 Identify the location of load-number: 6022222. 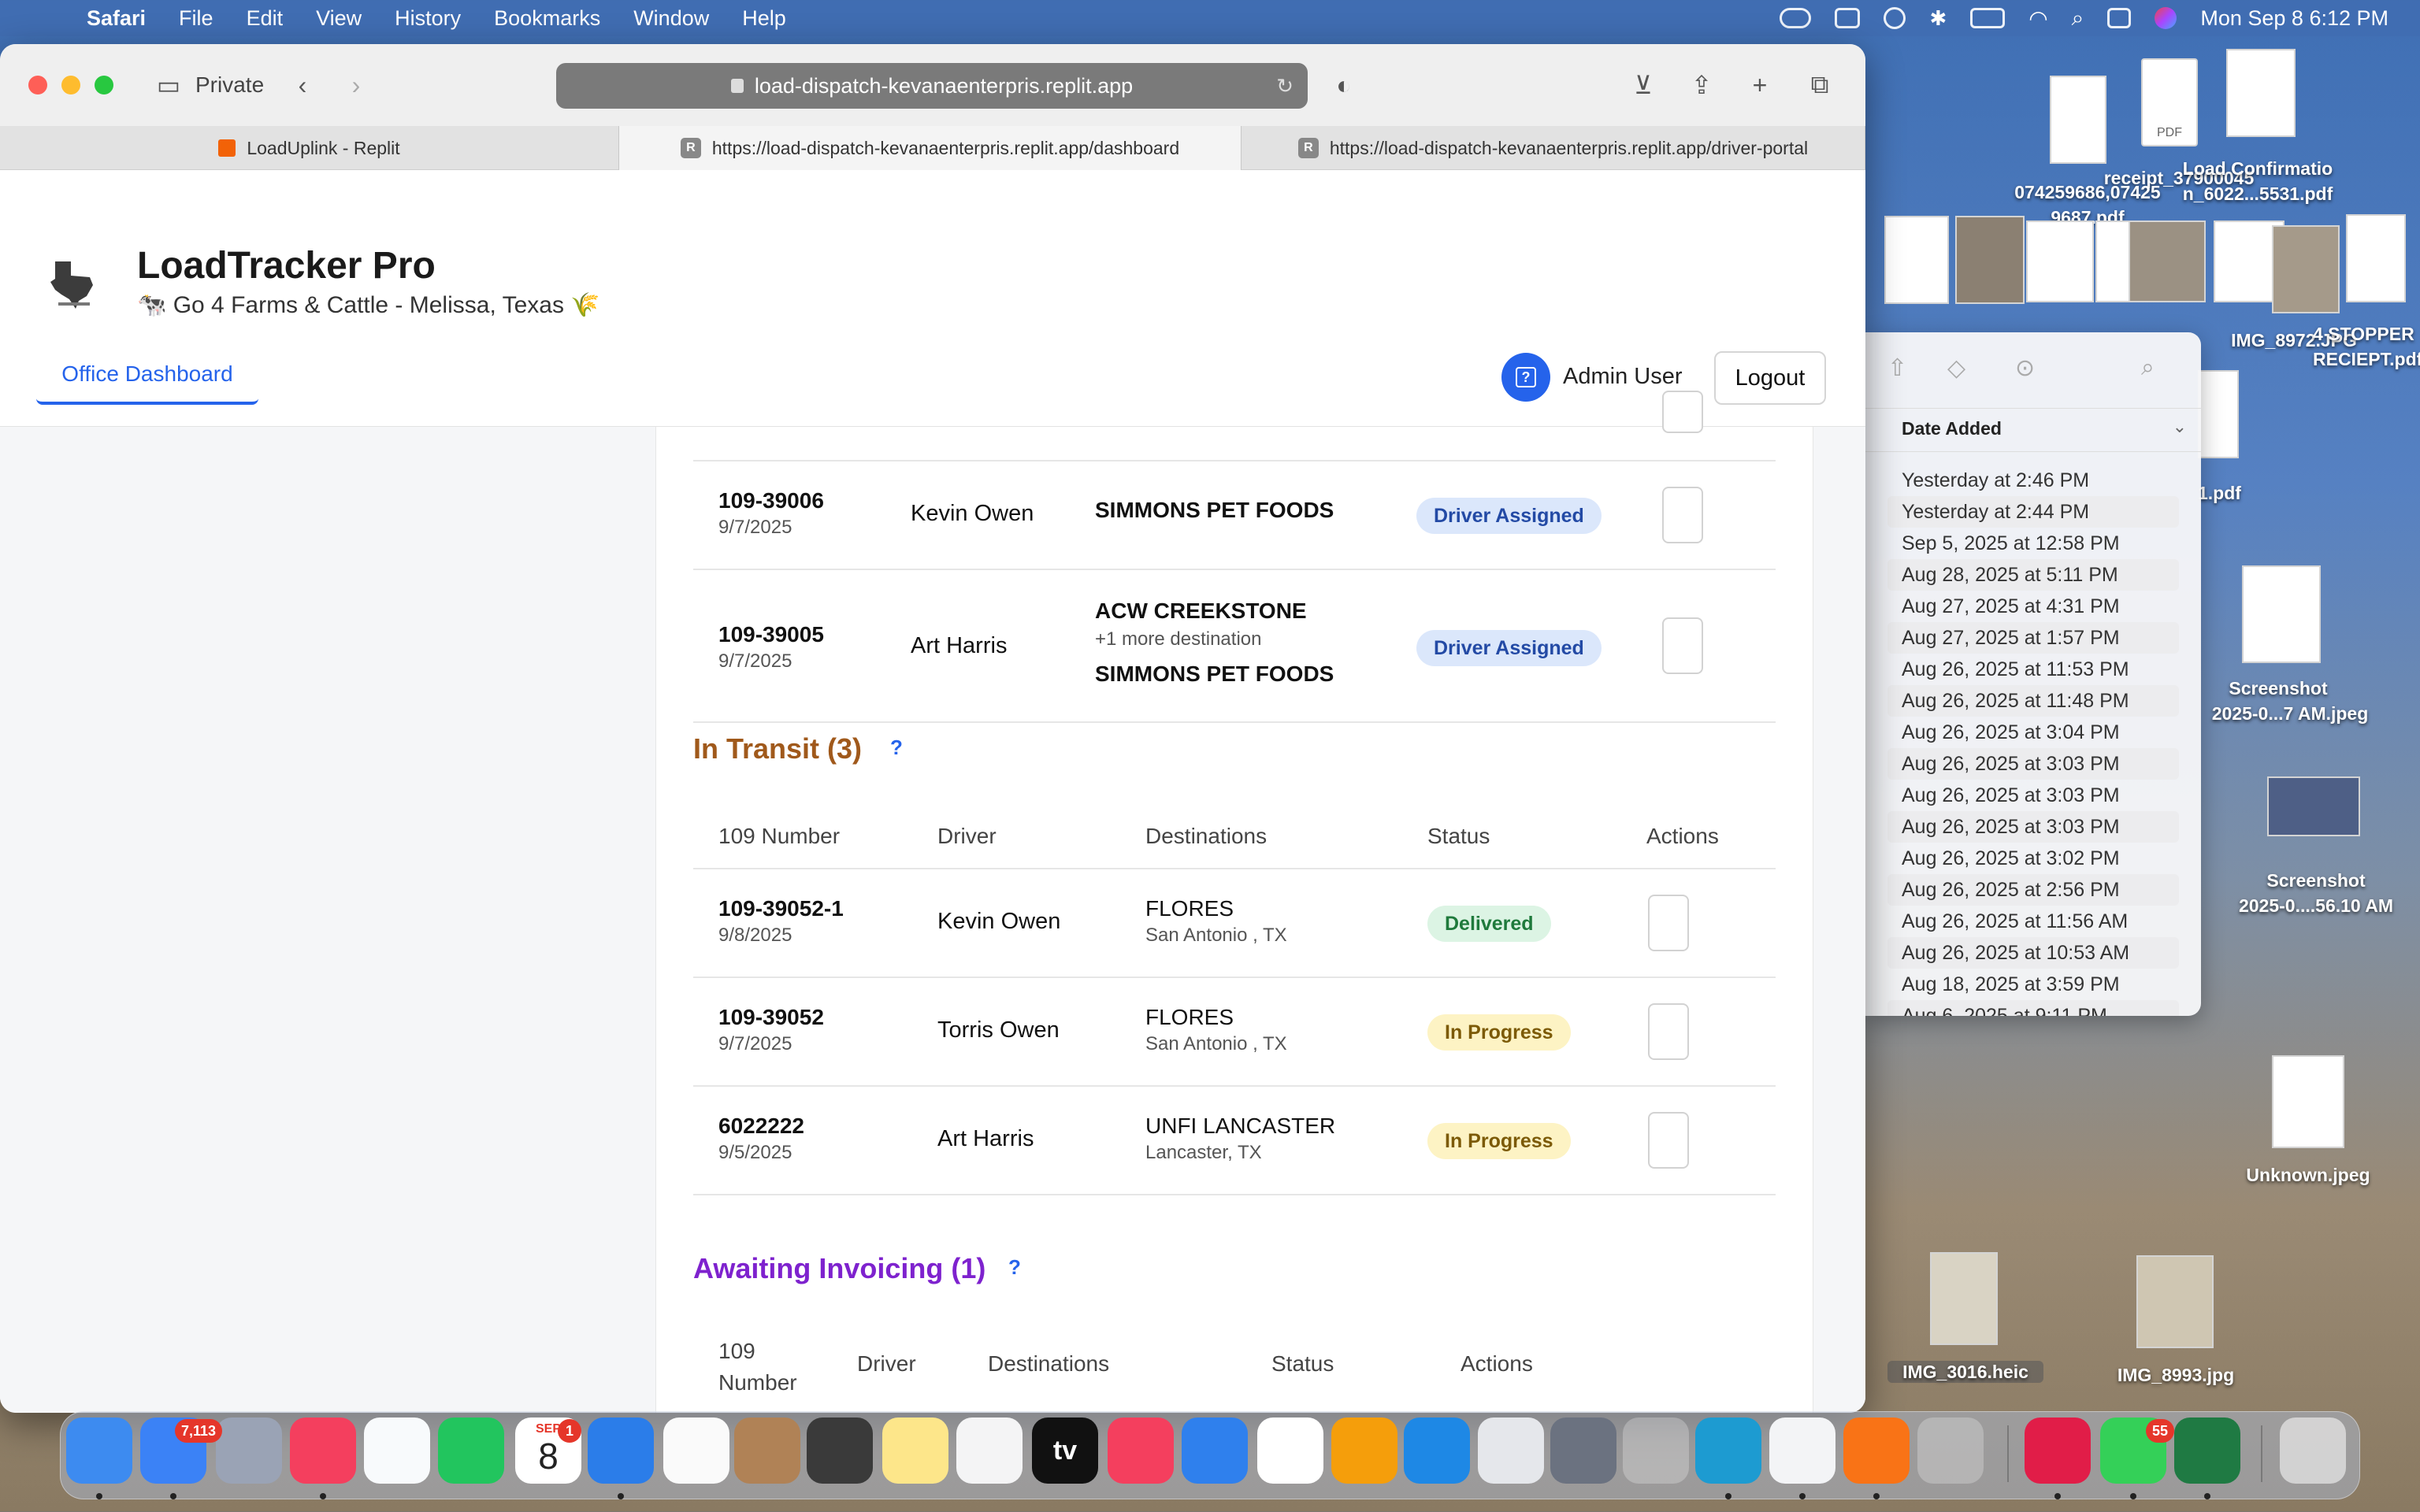
(761, 1126).